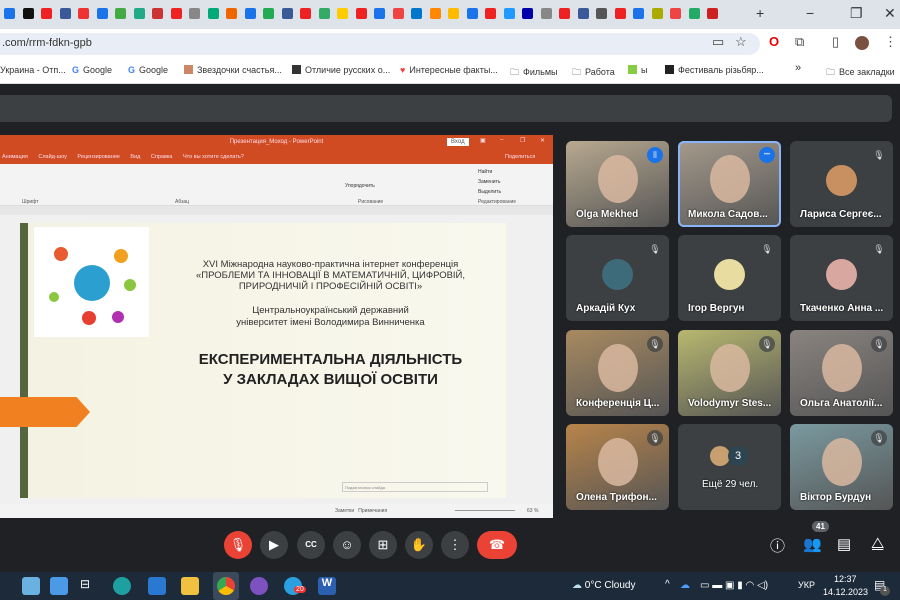 The image size is (900, 600). Describe the element at coordinates (259, 586) in the screenshot. I see `viber-icon` at that location.